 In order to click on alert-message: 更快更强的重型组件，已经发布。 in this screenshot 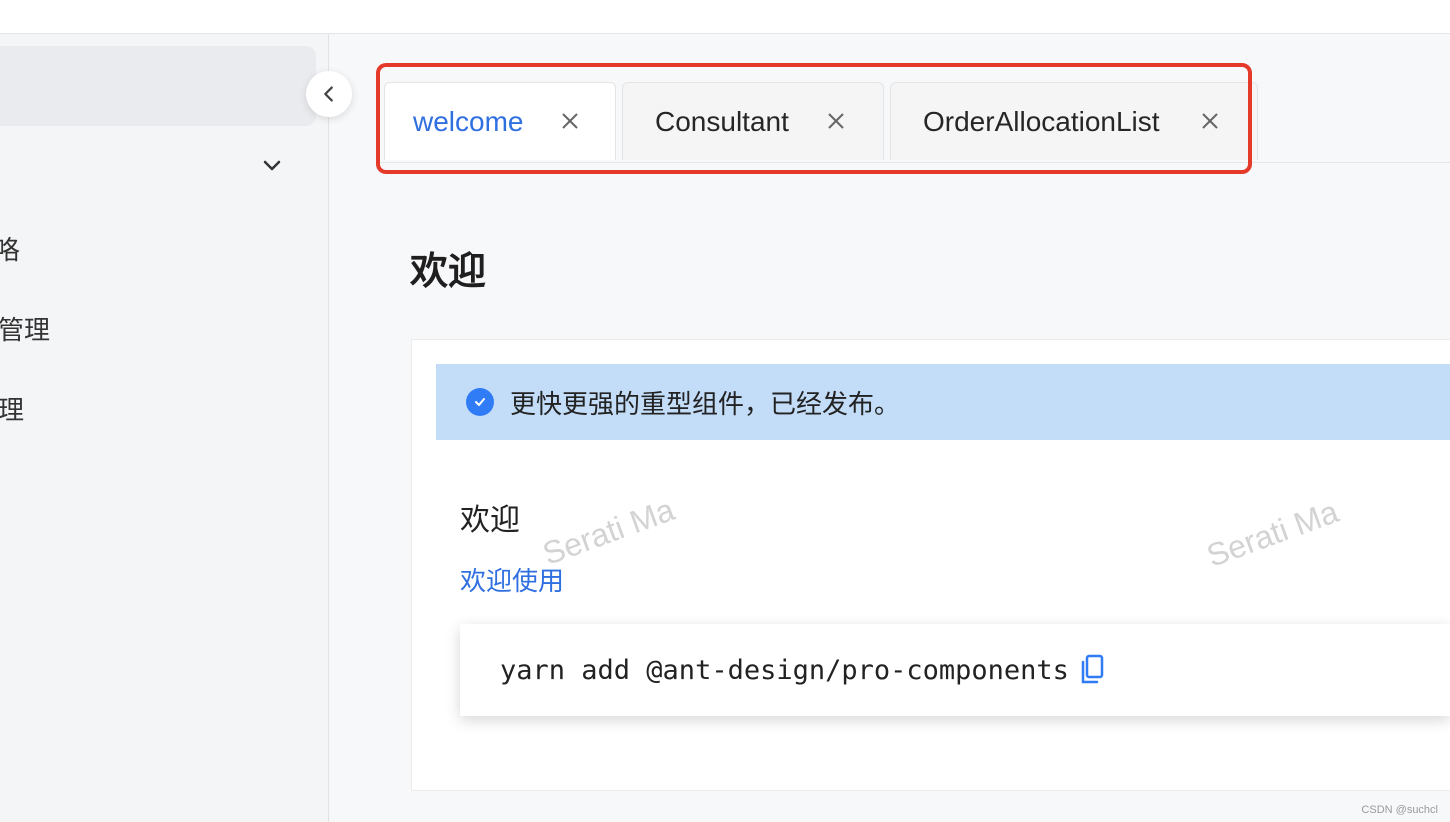, I will do `click(705, 404)`.